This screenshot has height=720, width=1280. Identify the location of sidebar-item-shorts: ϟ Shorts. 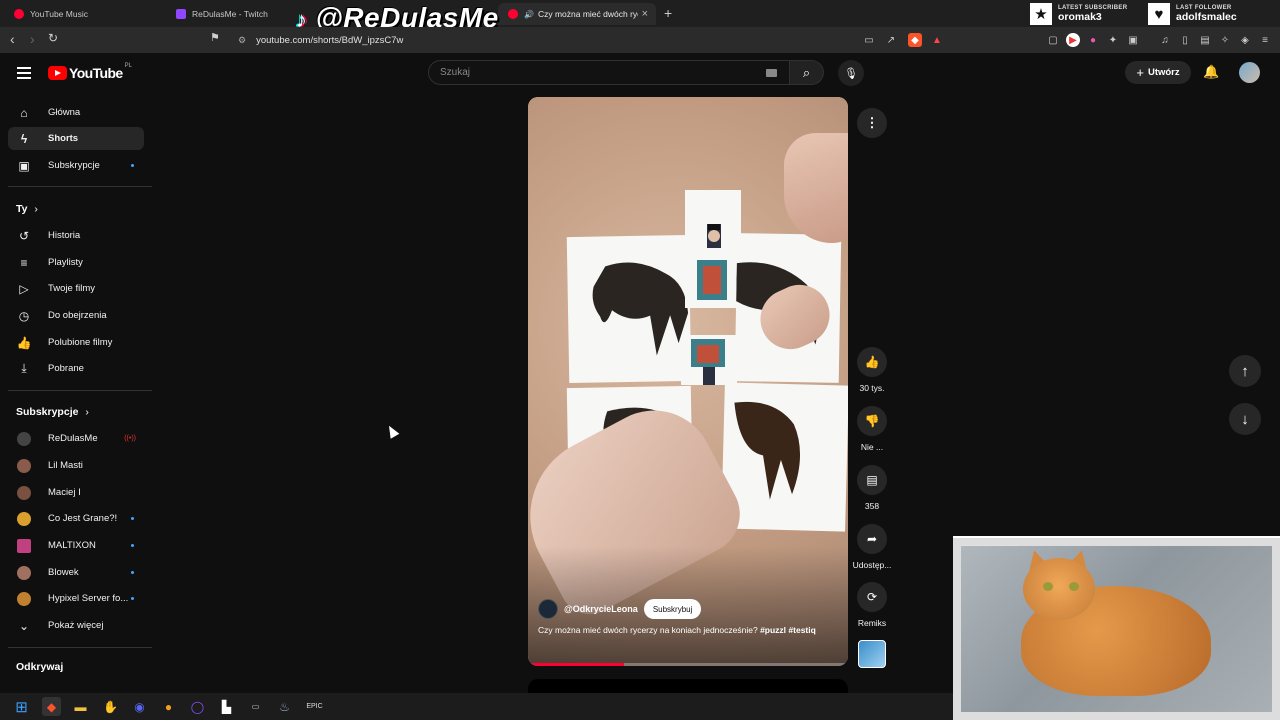
(76, 138).